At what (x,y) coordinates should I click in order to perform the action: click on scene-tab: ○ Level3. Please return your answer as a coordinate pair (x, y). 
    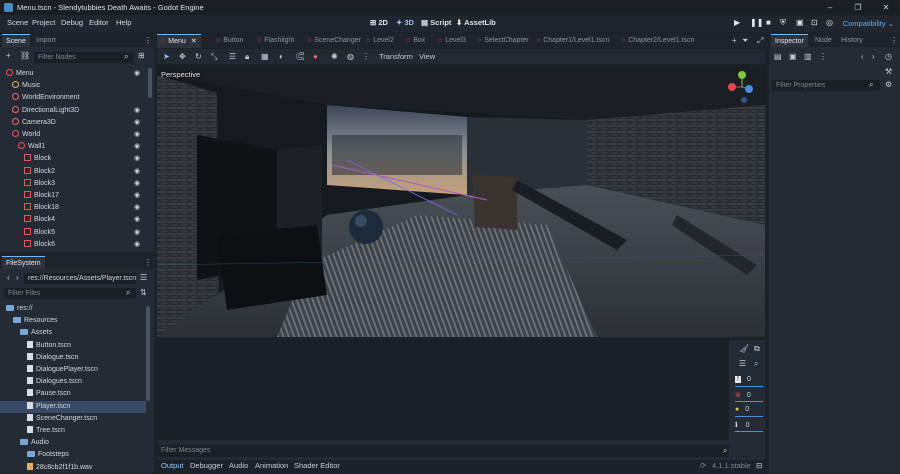
    Looking at the image, I should click on (452, 41).